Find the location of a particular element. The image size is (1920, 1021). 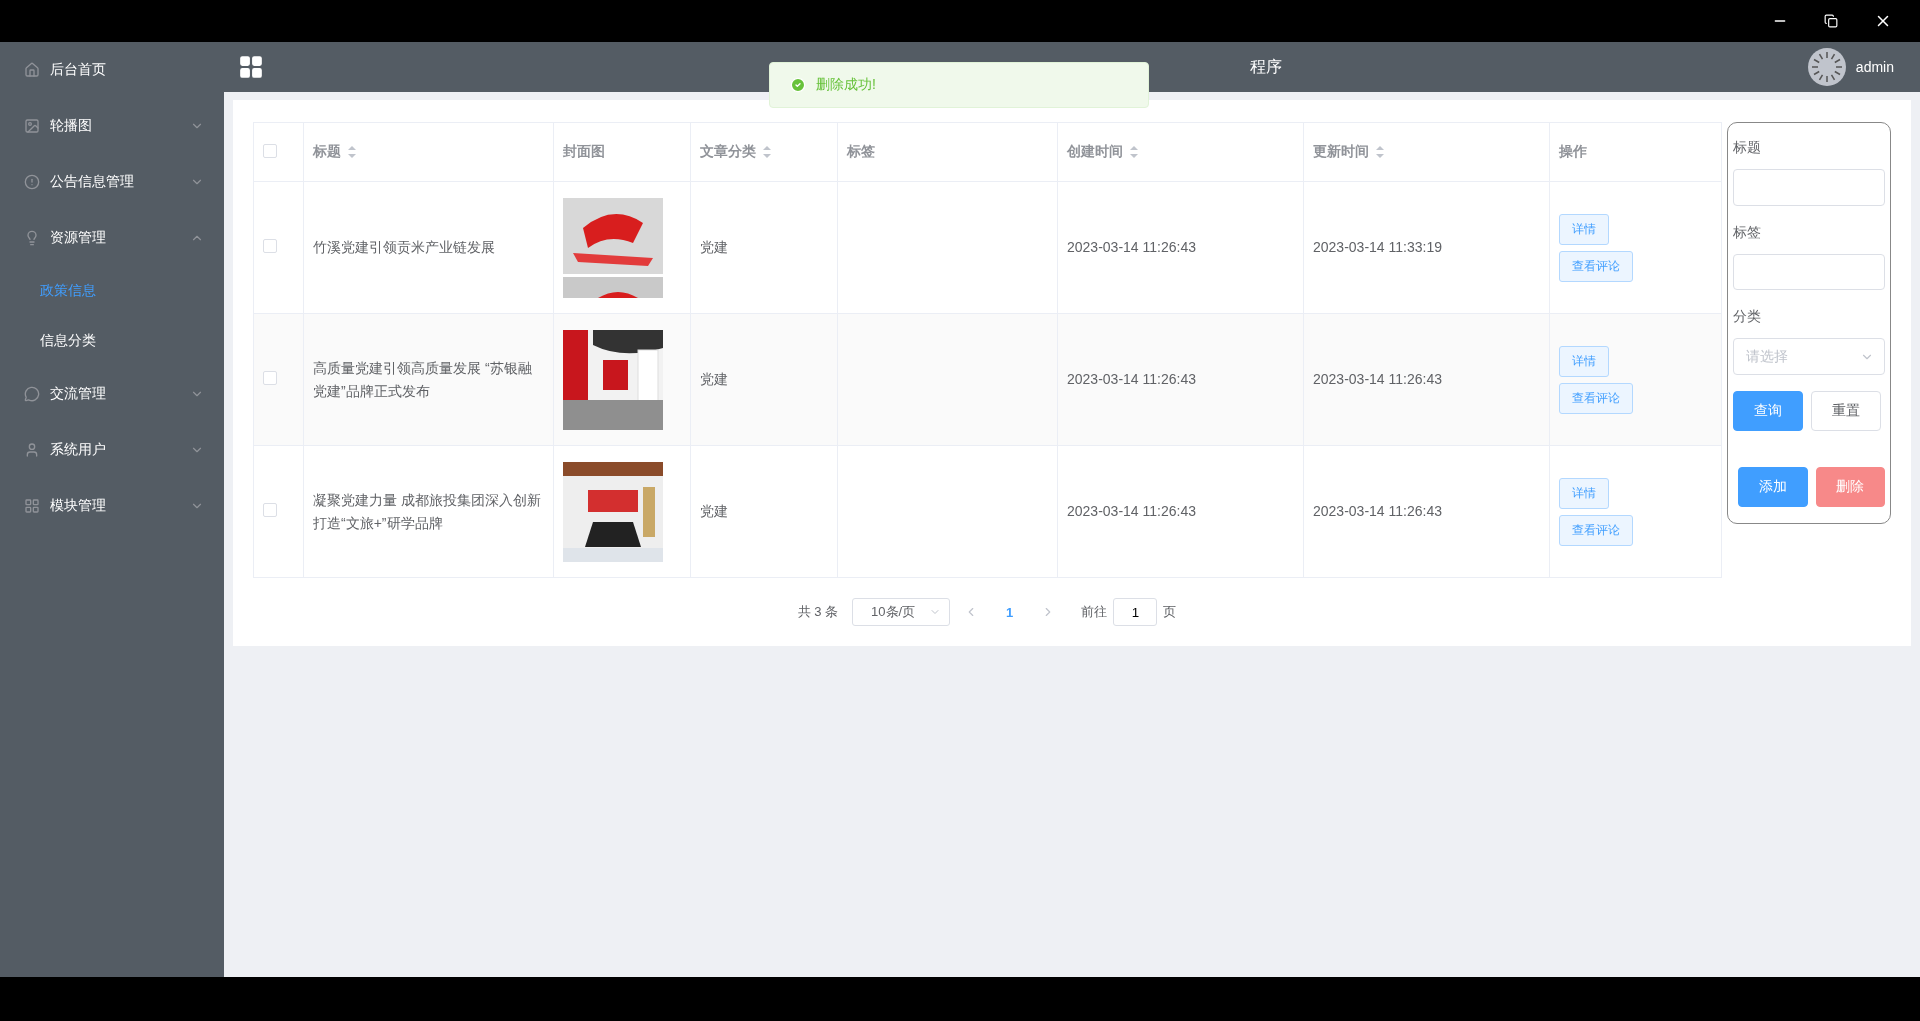

table-cell: 2023-03-14 11:33:19 is located at coordinates (1377, 247).